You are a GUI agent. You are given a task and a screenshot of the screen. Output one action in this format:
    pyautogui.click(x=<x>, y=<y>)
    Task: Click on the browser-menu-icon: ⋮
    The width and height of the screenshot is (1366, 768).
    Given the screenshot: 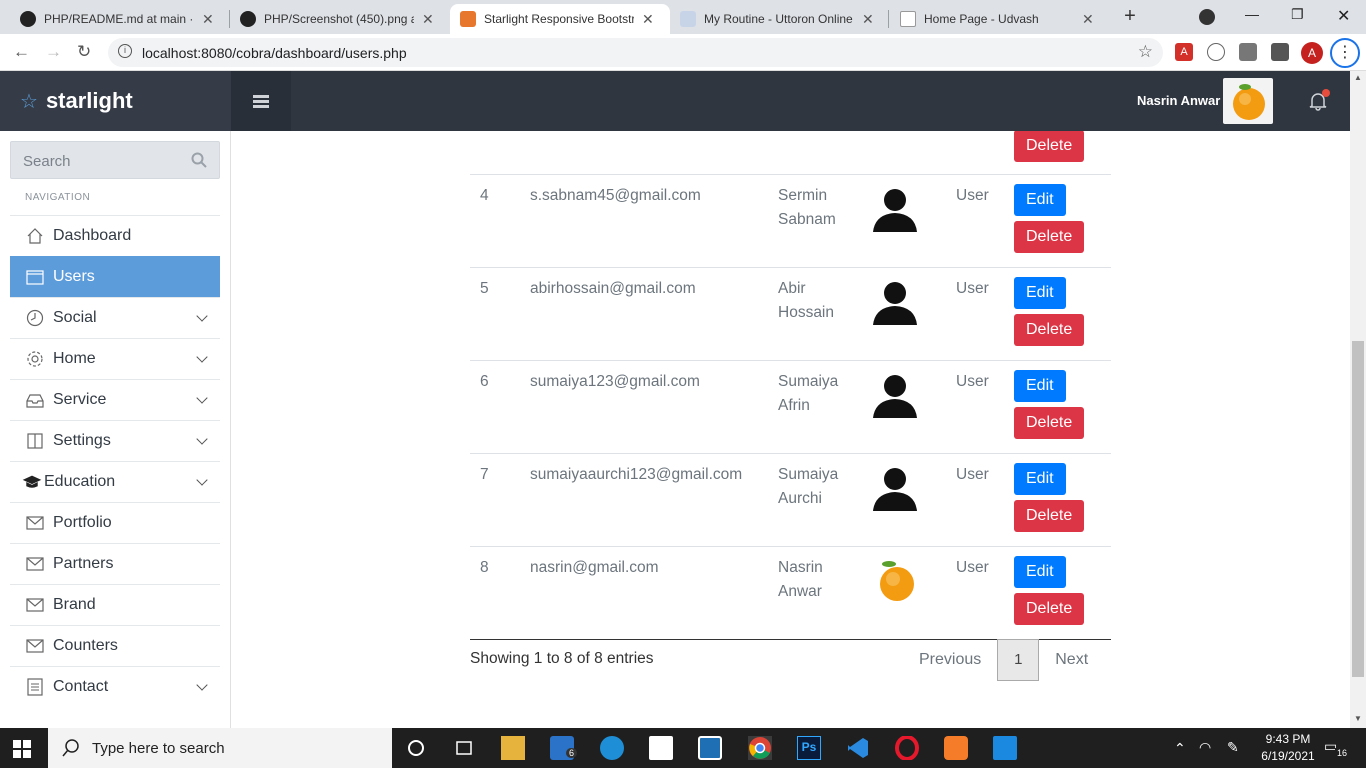 What is the action you would take?
    pyautogui.click(x=1345, y=53)
    